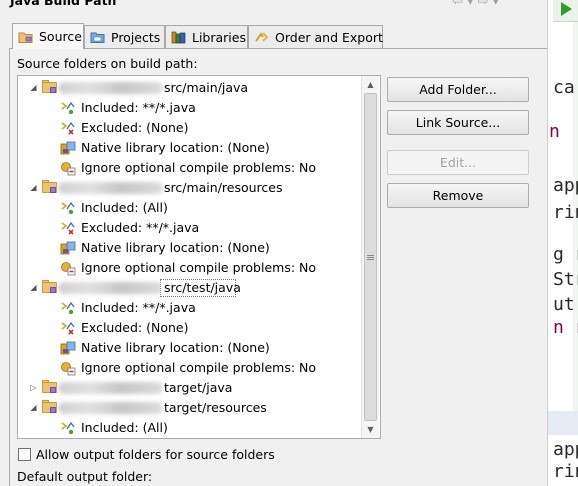 The width and height of the screenshot is (578, 486). I want to click on order-export-icon, so click(262, 37).